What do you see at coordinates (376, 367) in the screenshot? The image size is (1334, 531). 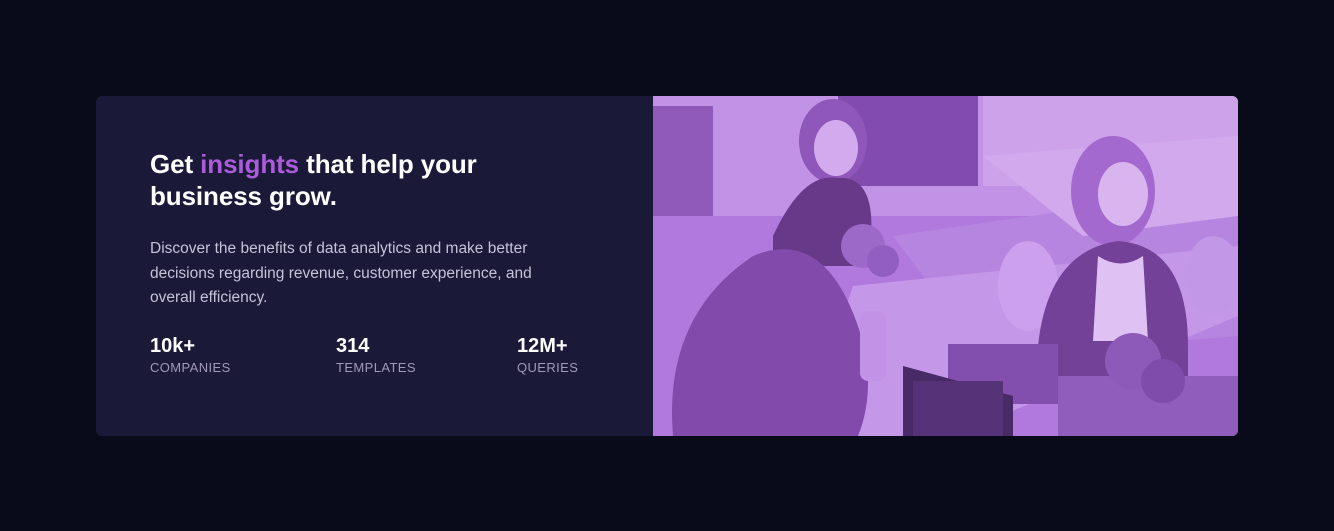 I see `stat-label: TEMPLATES` at bounding box center [376, 367].